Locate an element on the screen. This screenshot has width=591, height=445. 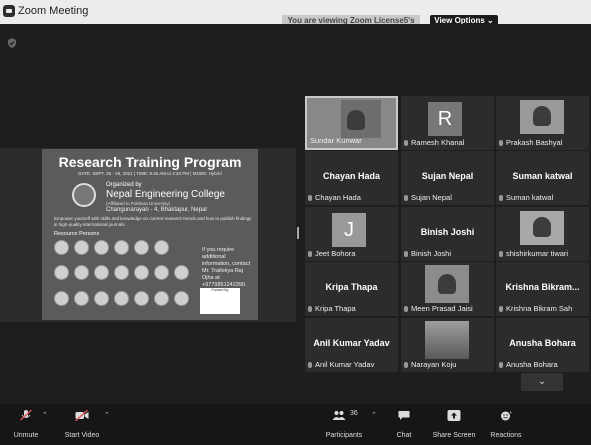
participant-name: Anil Kumar Yadav is located at coordinates (345, 364).